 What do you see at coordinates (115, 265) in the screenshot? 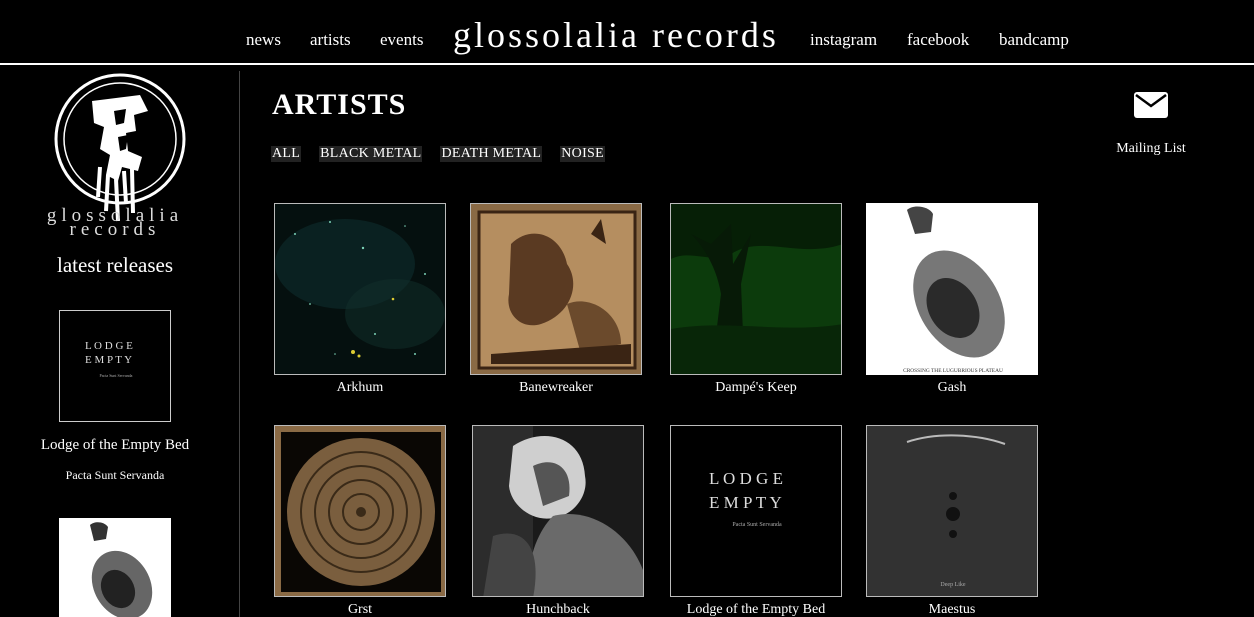
I see `latest-releases-heading: latest releases` at bounding box center [115, 265].